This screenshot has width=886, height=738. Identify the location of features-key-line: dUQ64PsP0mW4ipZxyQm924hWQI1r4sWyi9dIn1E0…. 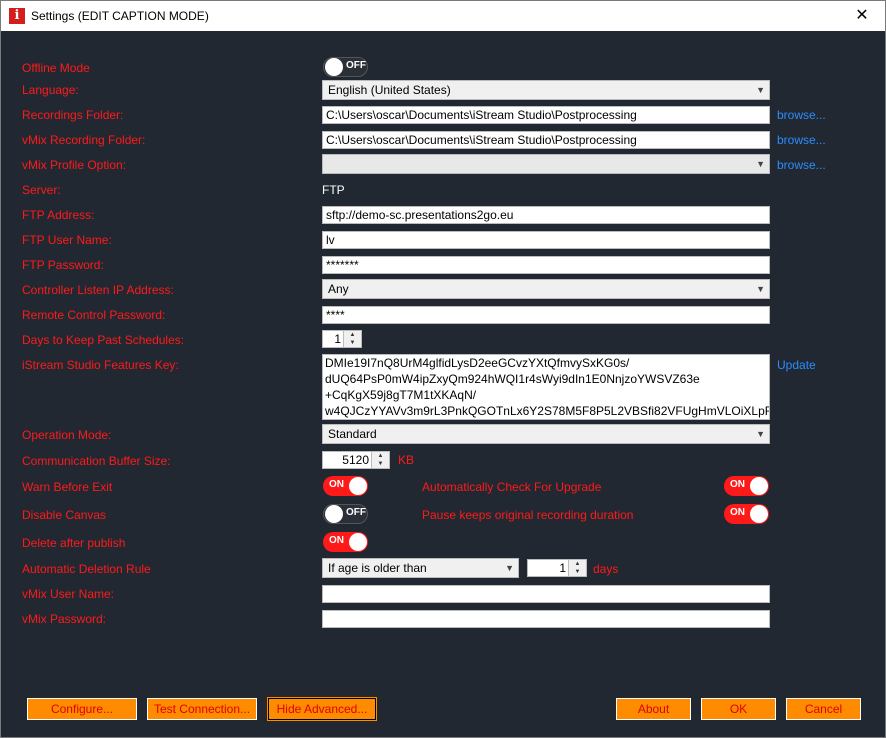
(512, 379).